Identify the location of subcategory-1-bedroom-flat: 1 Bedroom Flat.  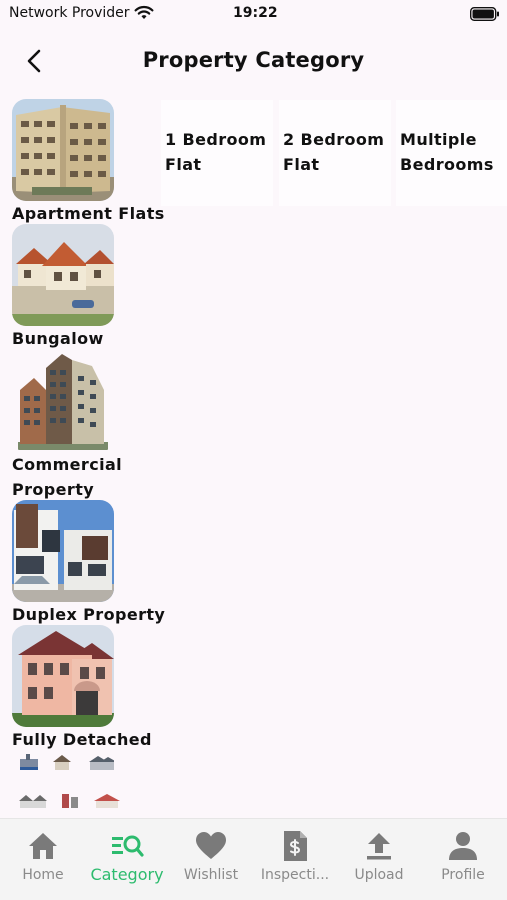
(217, 153).